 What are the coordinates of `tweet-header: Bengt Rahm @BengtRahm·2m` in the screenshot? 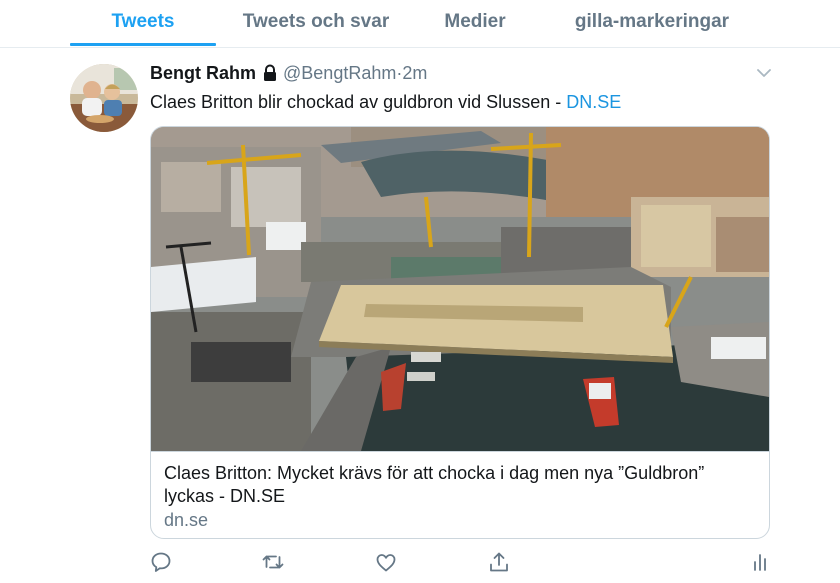 It's located at (288, 73).